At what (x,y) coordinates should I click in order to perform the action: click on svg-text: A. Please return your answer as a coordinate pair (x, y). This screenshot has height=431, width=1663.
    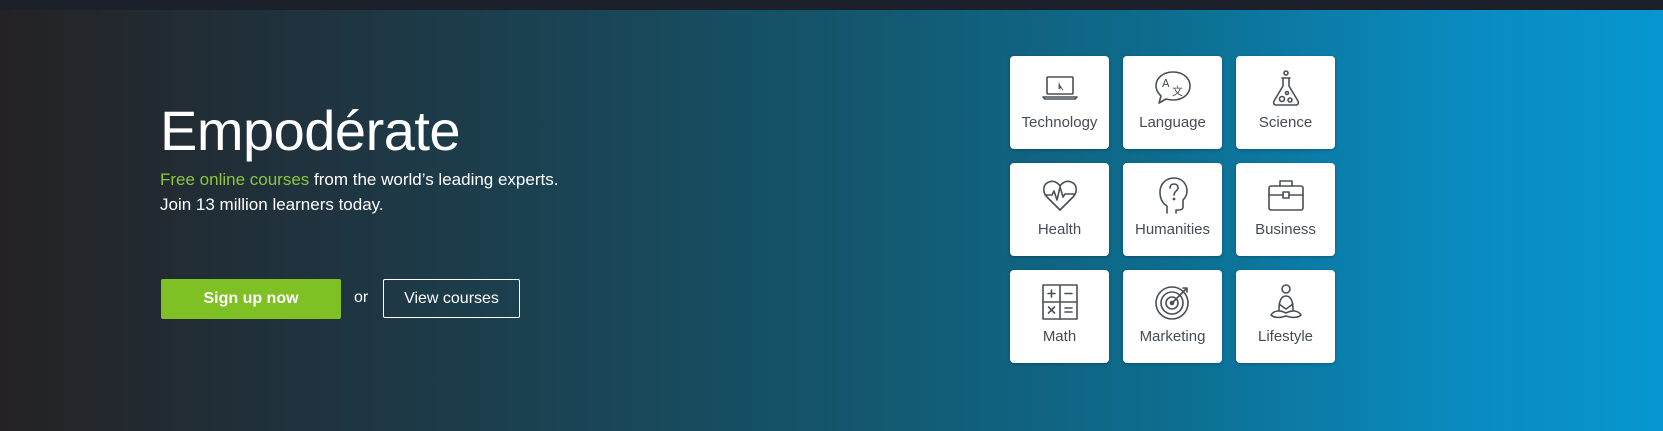
    Looking at the image, I should click on (1166, 83).